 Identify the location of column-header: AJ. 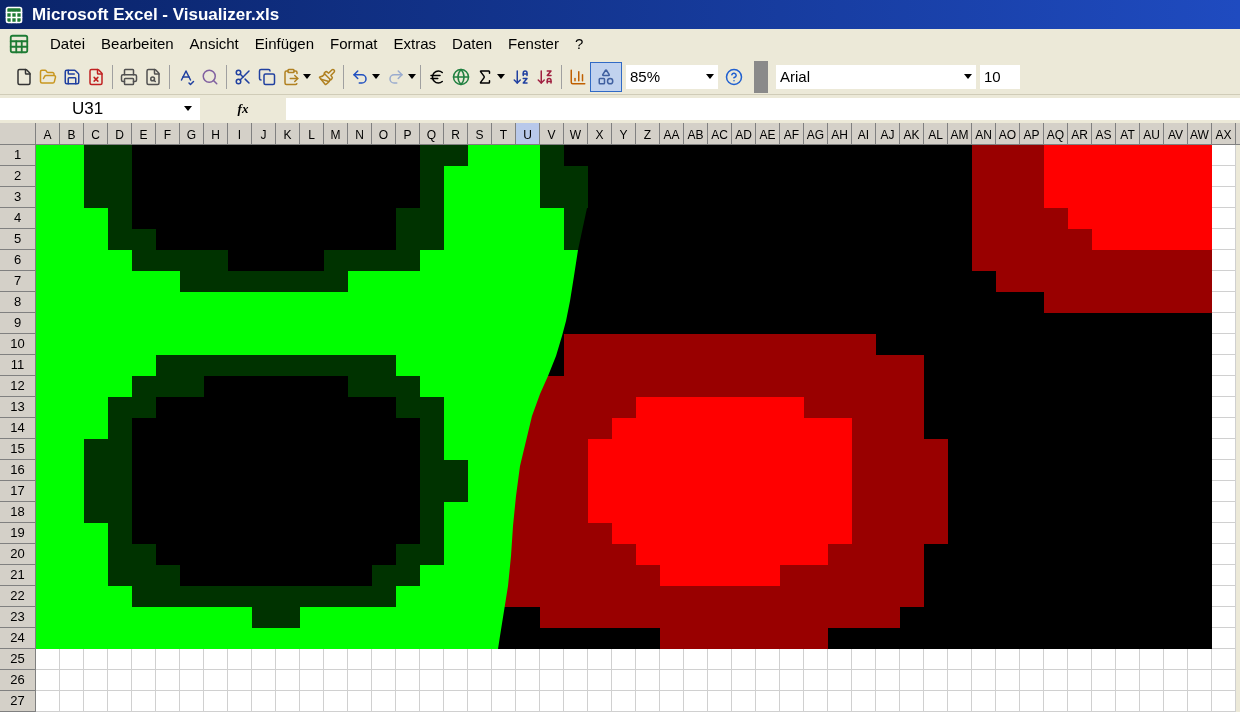
(888, 134).